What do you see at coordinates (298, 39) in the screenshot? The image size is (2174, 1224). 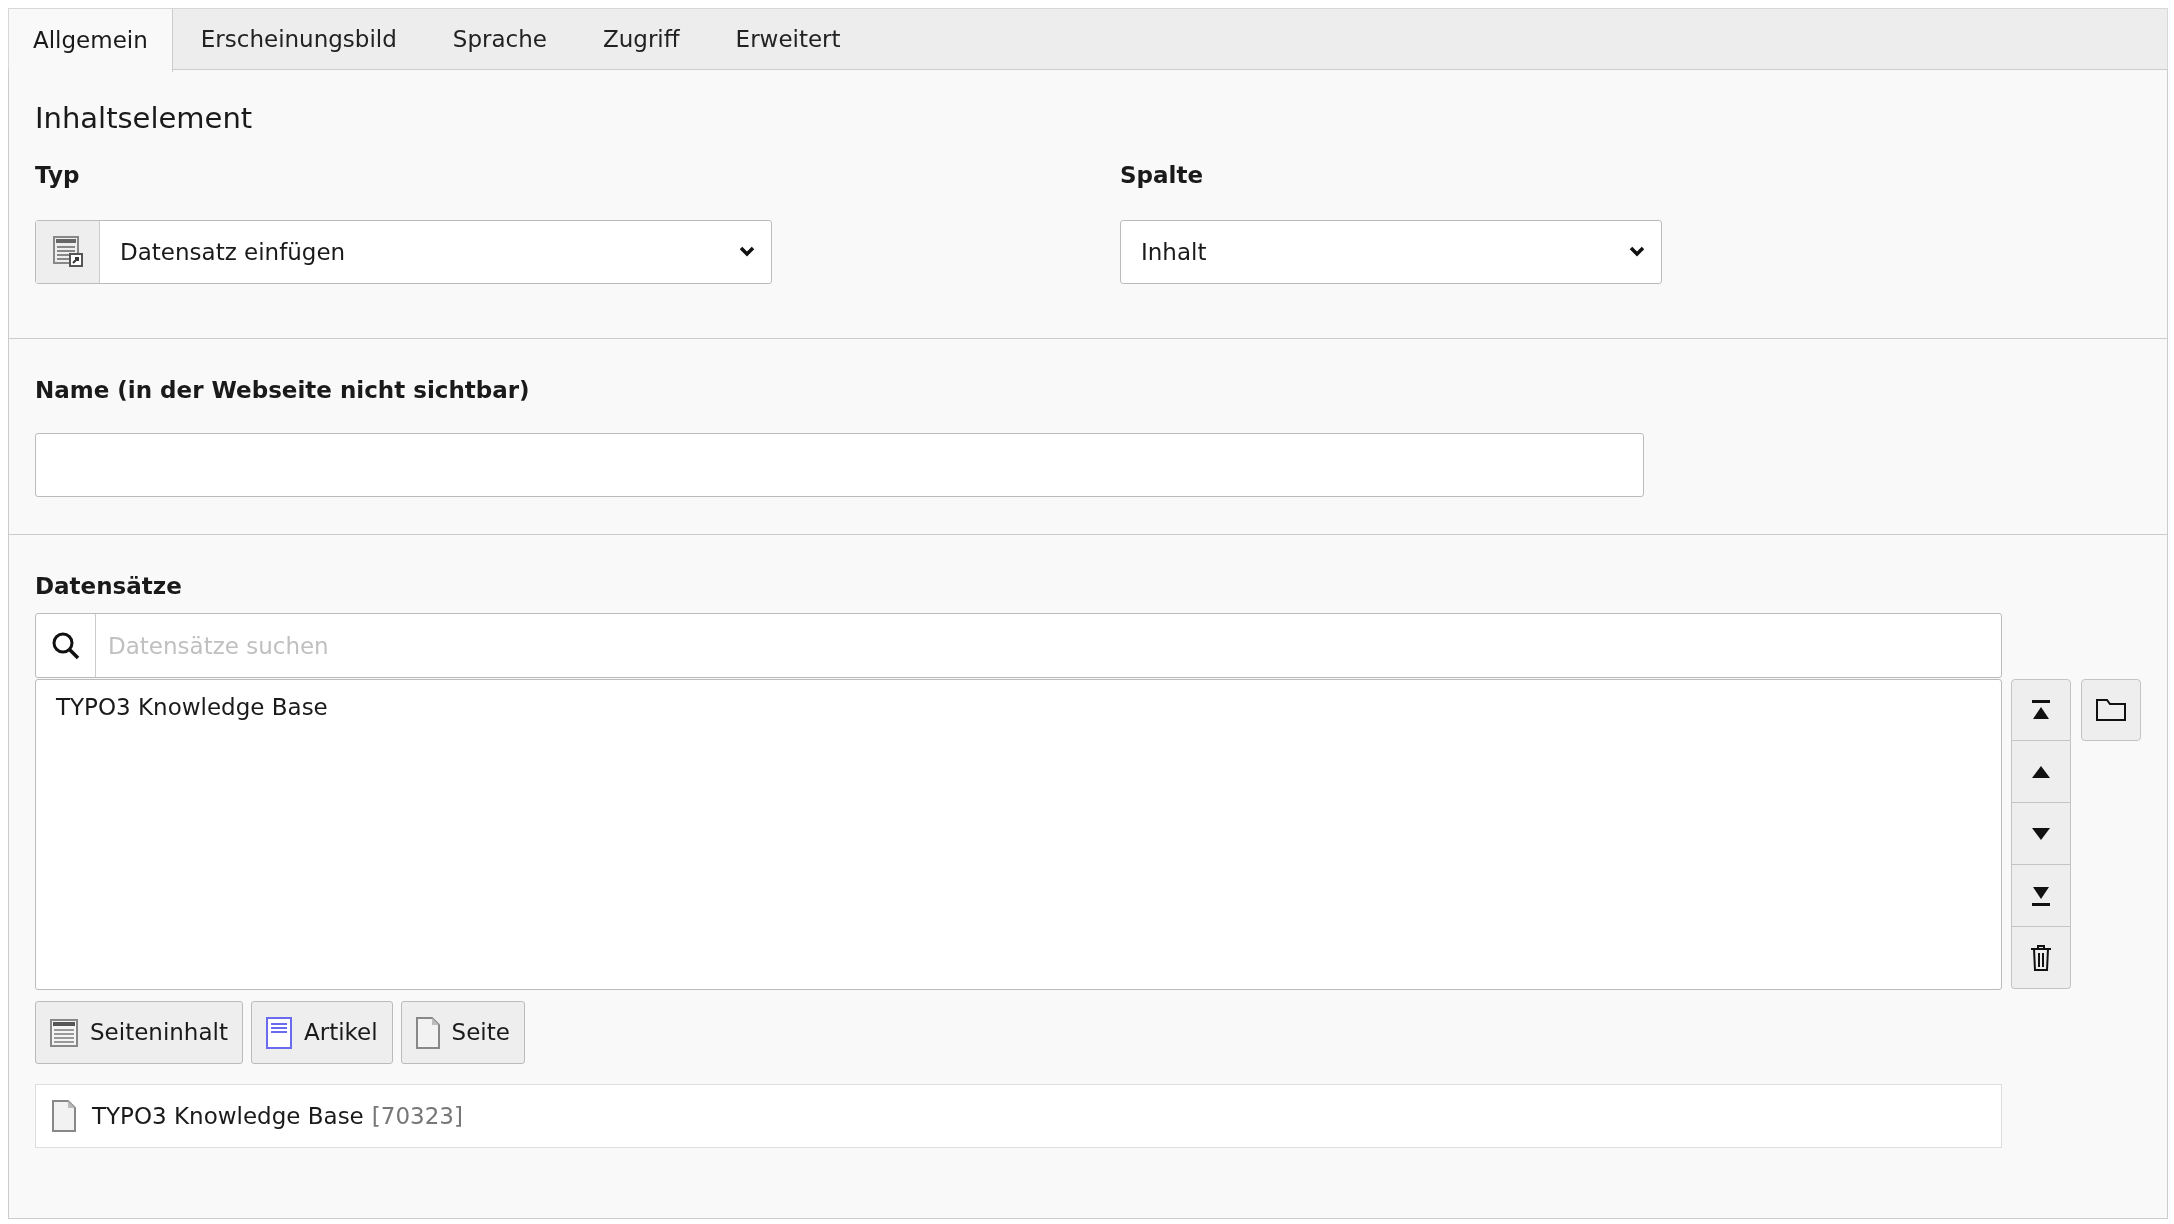 I see `tab: Erscheinungsbild` at bounding box center [298, 39].